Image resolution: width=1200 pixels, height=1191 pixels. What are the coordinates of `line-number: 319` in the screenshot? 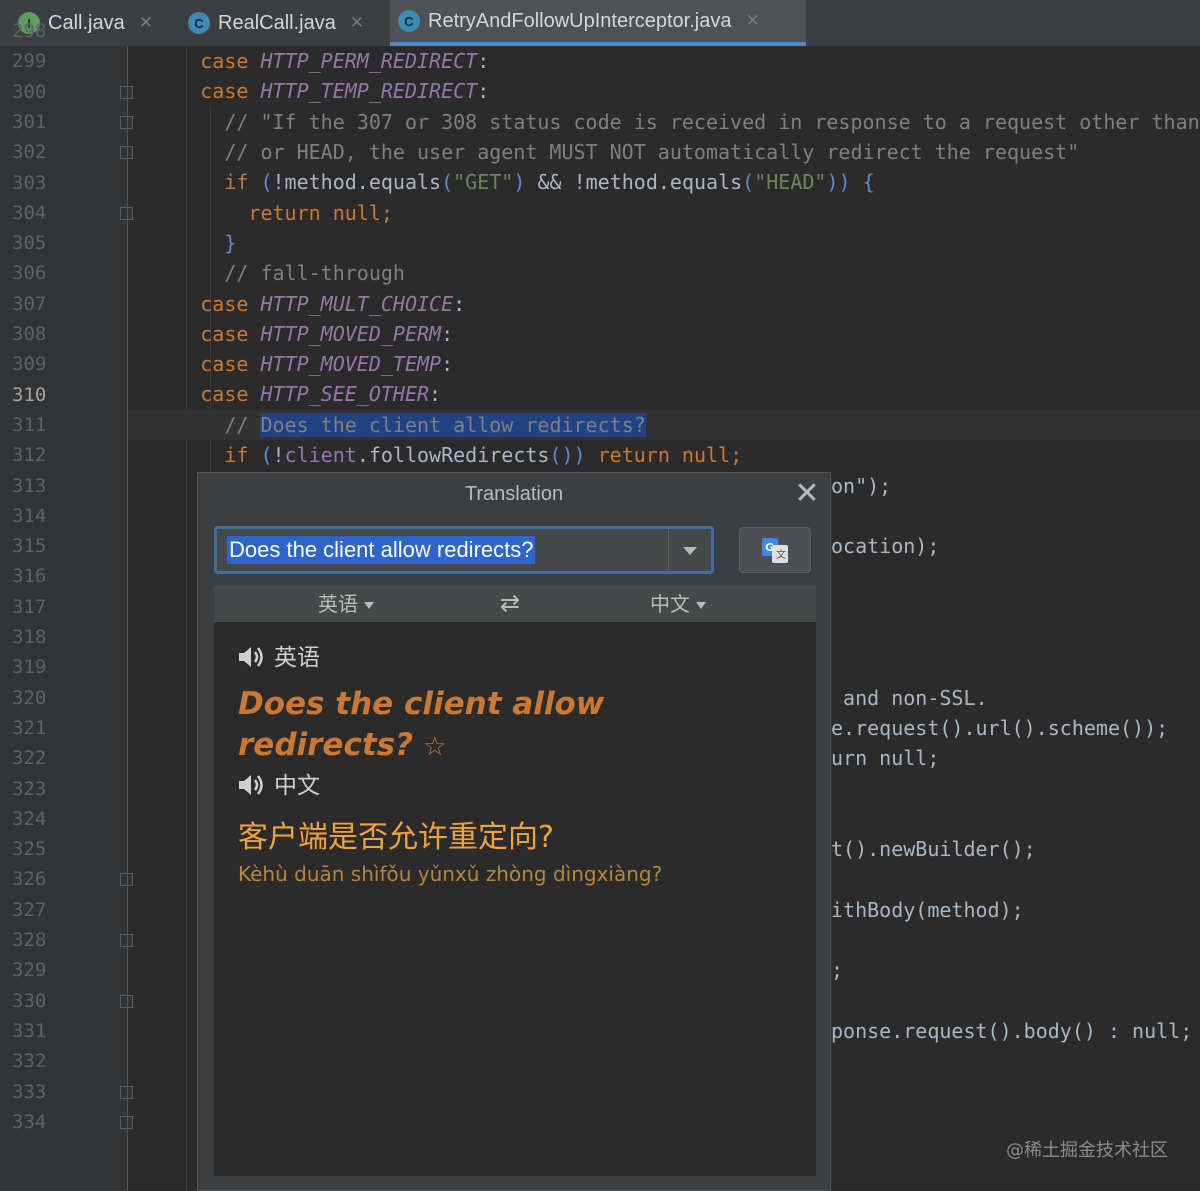 It's located at (42, 667).